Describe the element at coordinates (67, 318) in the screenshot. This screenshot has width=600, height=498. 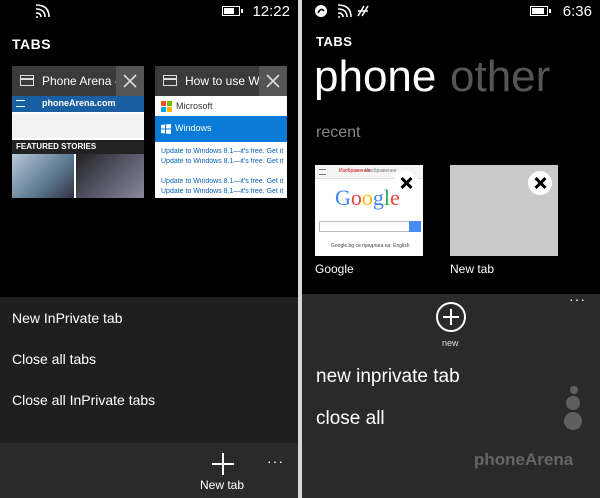
I see `menu-item-new-inprivate: New InPrivate tab` at that location.